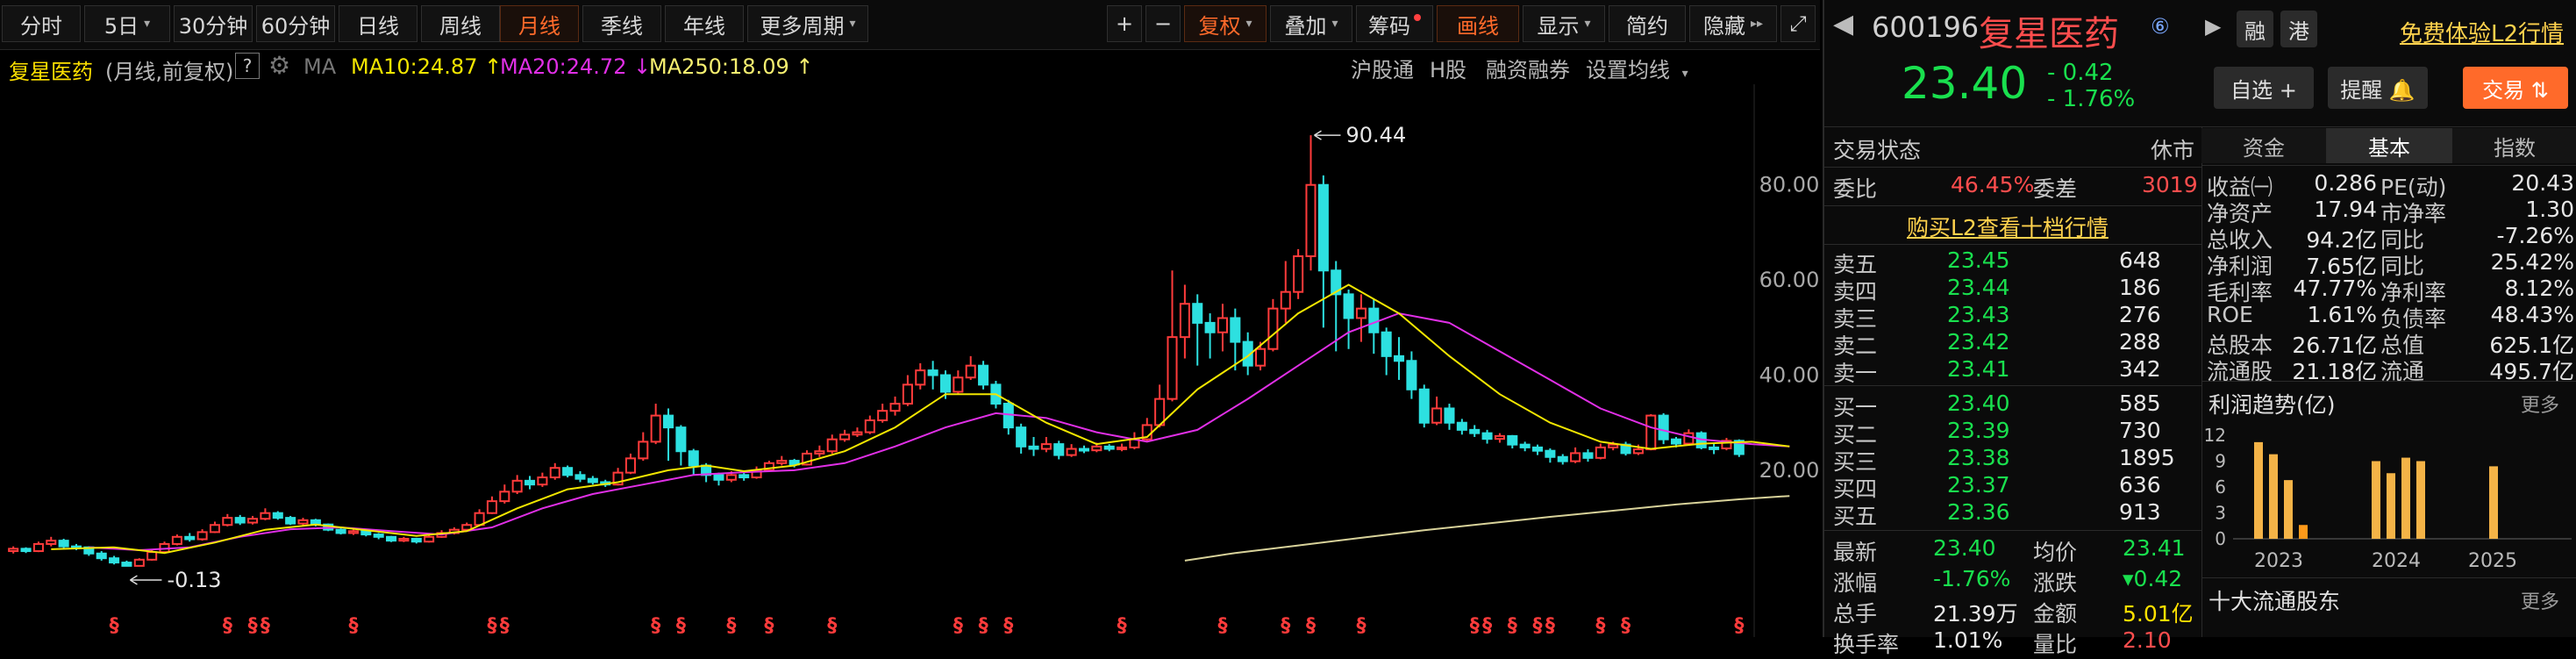 This screenshot has height=659, width=2576. Describe the element at coordinates (214, 23) in the screenshot. I see `toolbar-period-2: 30分钟` at that location.